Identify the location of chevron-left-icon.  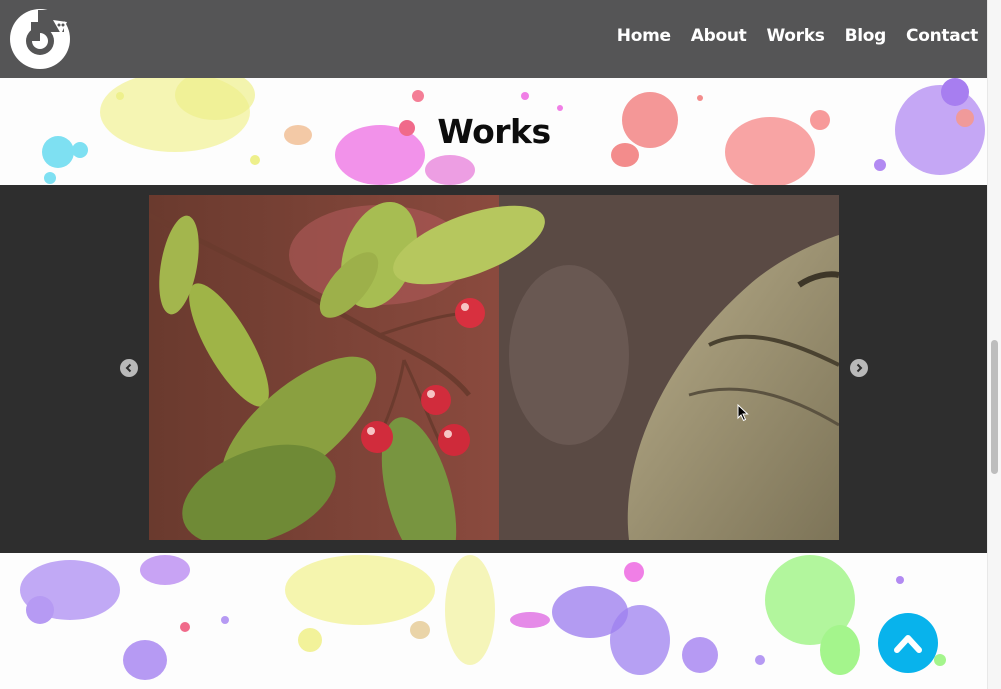
(128, 368).